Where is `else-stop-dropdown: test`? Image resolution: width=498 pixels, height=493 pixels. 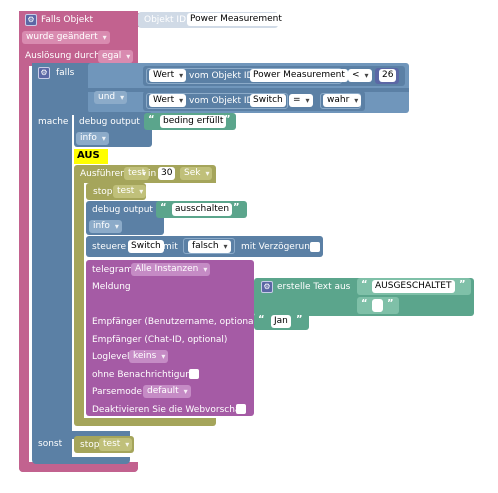
else-stop-dropdown: test is located at coordinates (116, 444).